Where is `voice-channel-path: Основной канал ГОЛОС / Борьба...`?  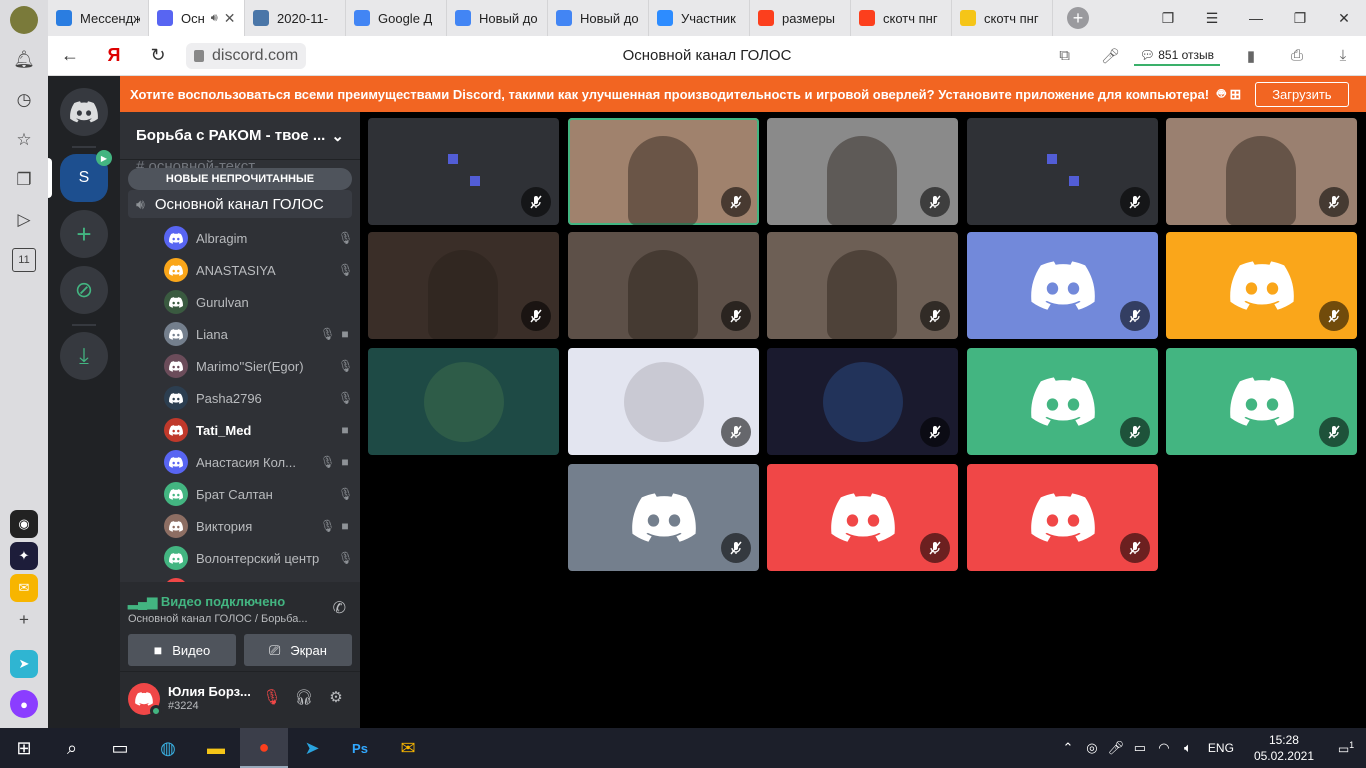 voice-channel-path: Основной канал ГОЛОС / Борьба... is located at coordinates (223, 619).